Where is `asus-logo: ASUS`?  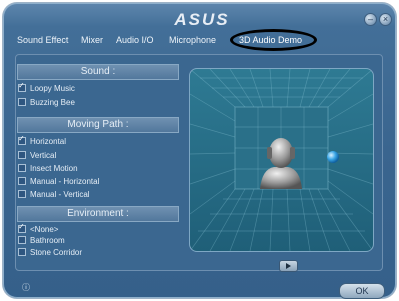 asus-logo: ASUS is located at coordinates (201, 18).